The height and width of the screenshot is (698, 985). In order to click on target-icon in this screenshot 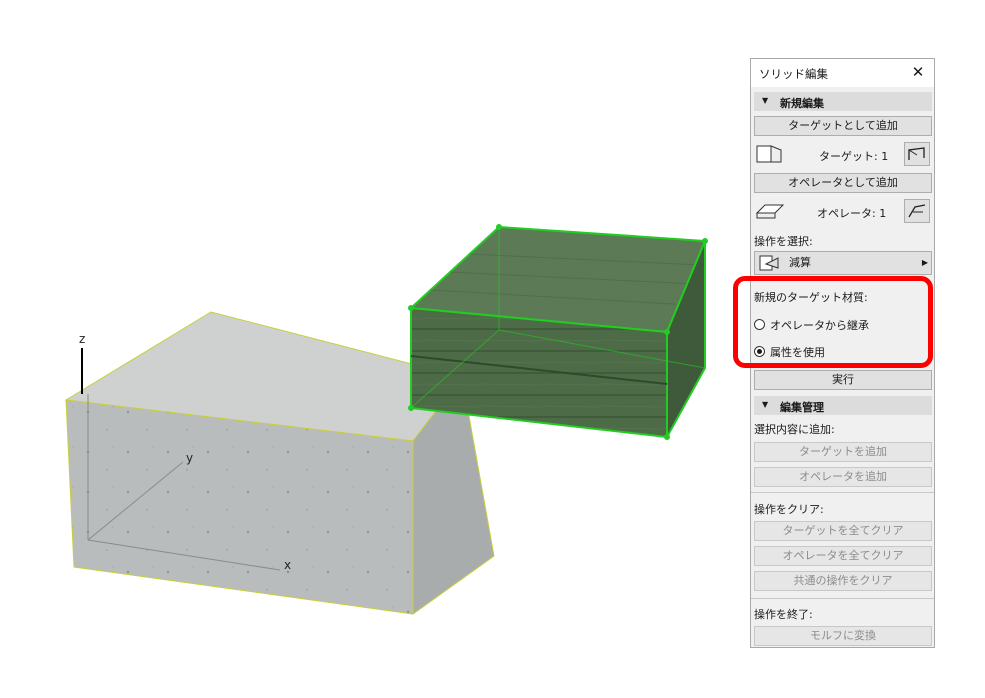, I will do `click(768, 154)`.